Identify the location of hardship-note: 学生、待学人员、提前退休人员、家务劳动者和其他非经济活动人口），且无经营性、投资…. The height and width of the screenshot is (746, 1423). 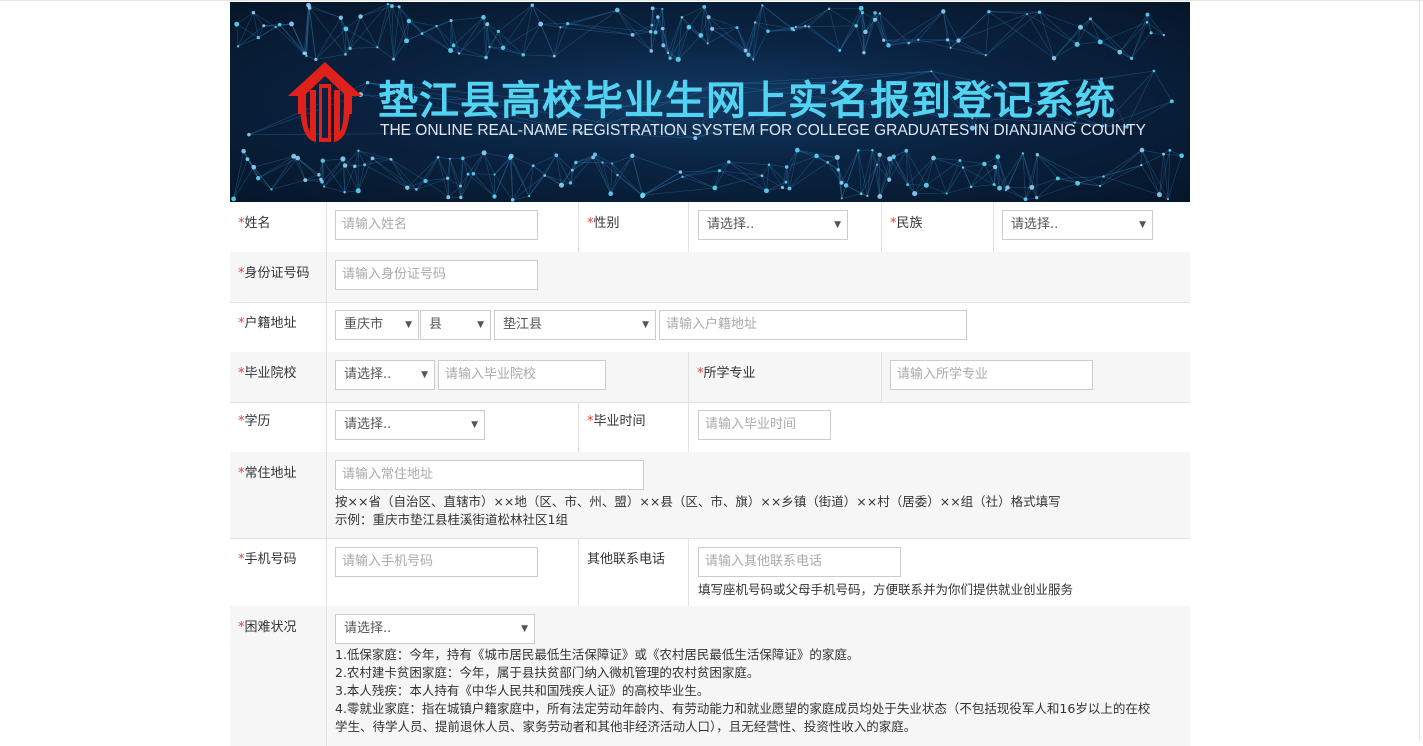
(625, 727).